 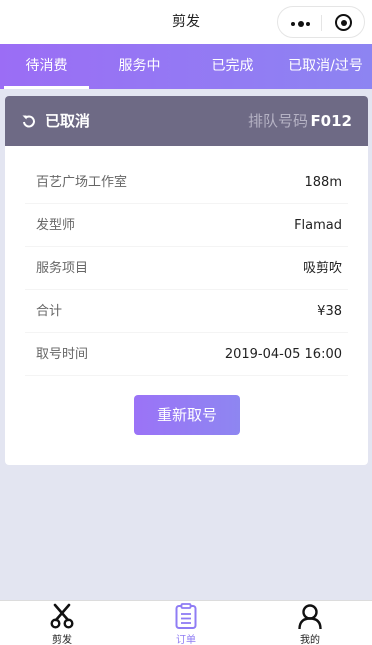 I want to click on scissors-icon, so click(x=62, y=616).